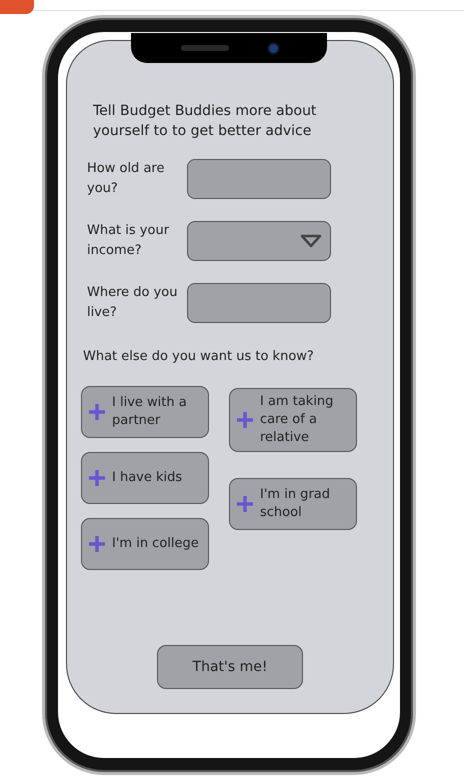  I want to click on dropdown-field, so click(259, 241).